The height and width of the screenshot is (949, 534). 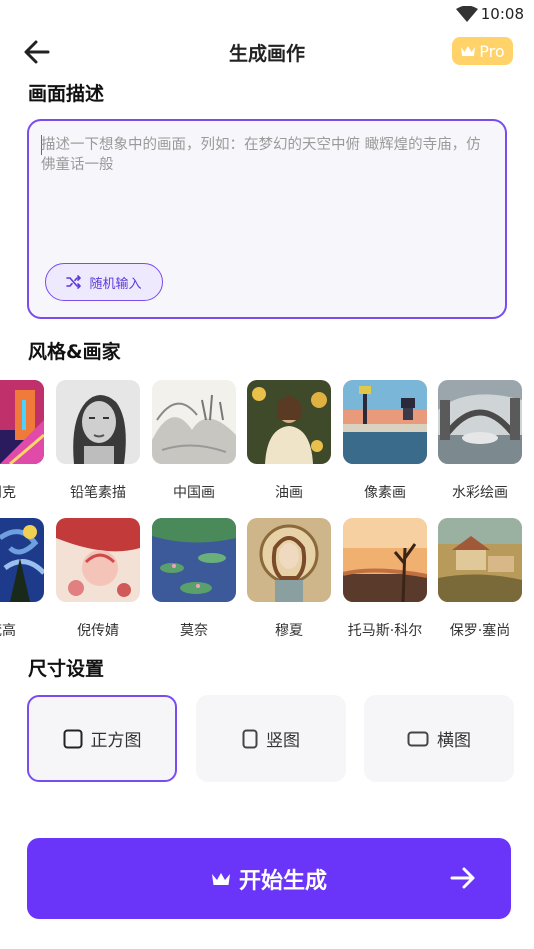 I want to click on style-item-monet: 莫奈, so click(x=194, y=578).